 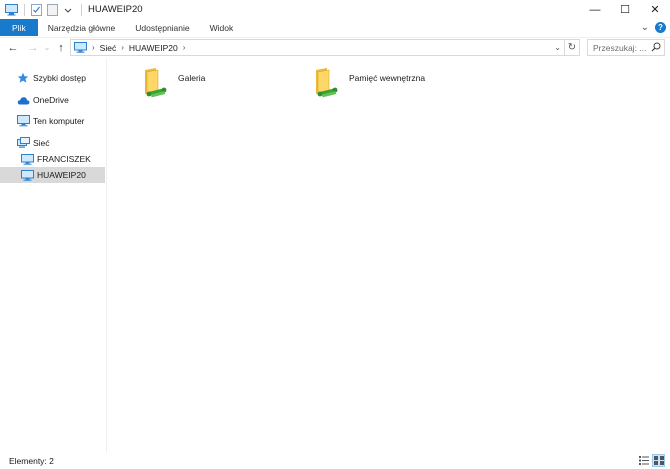 I want to click on item-label: Pamięć wewnętrzna, so click(x=387, y=78).